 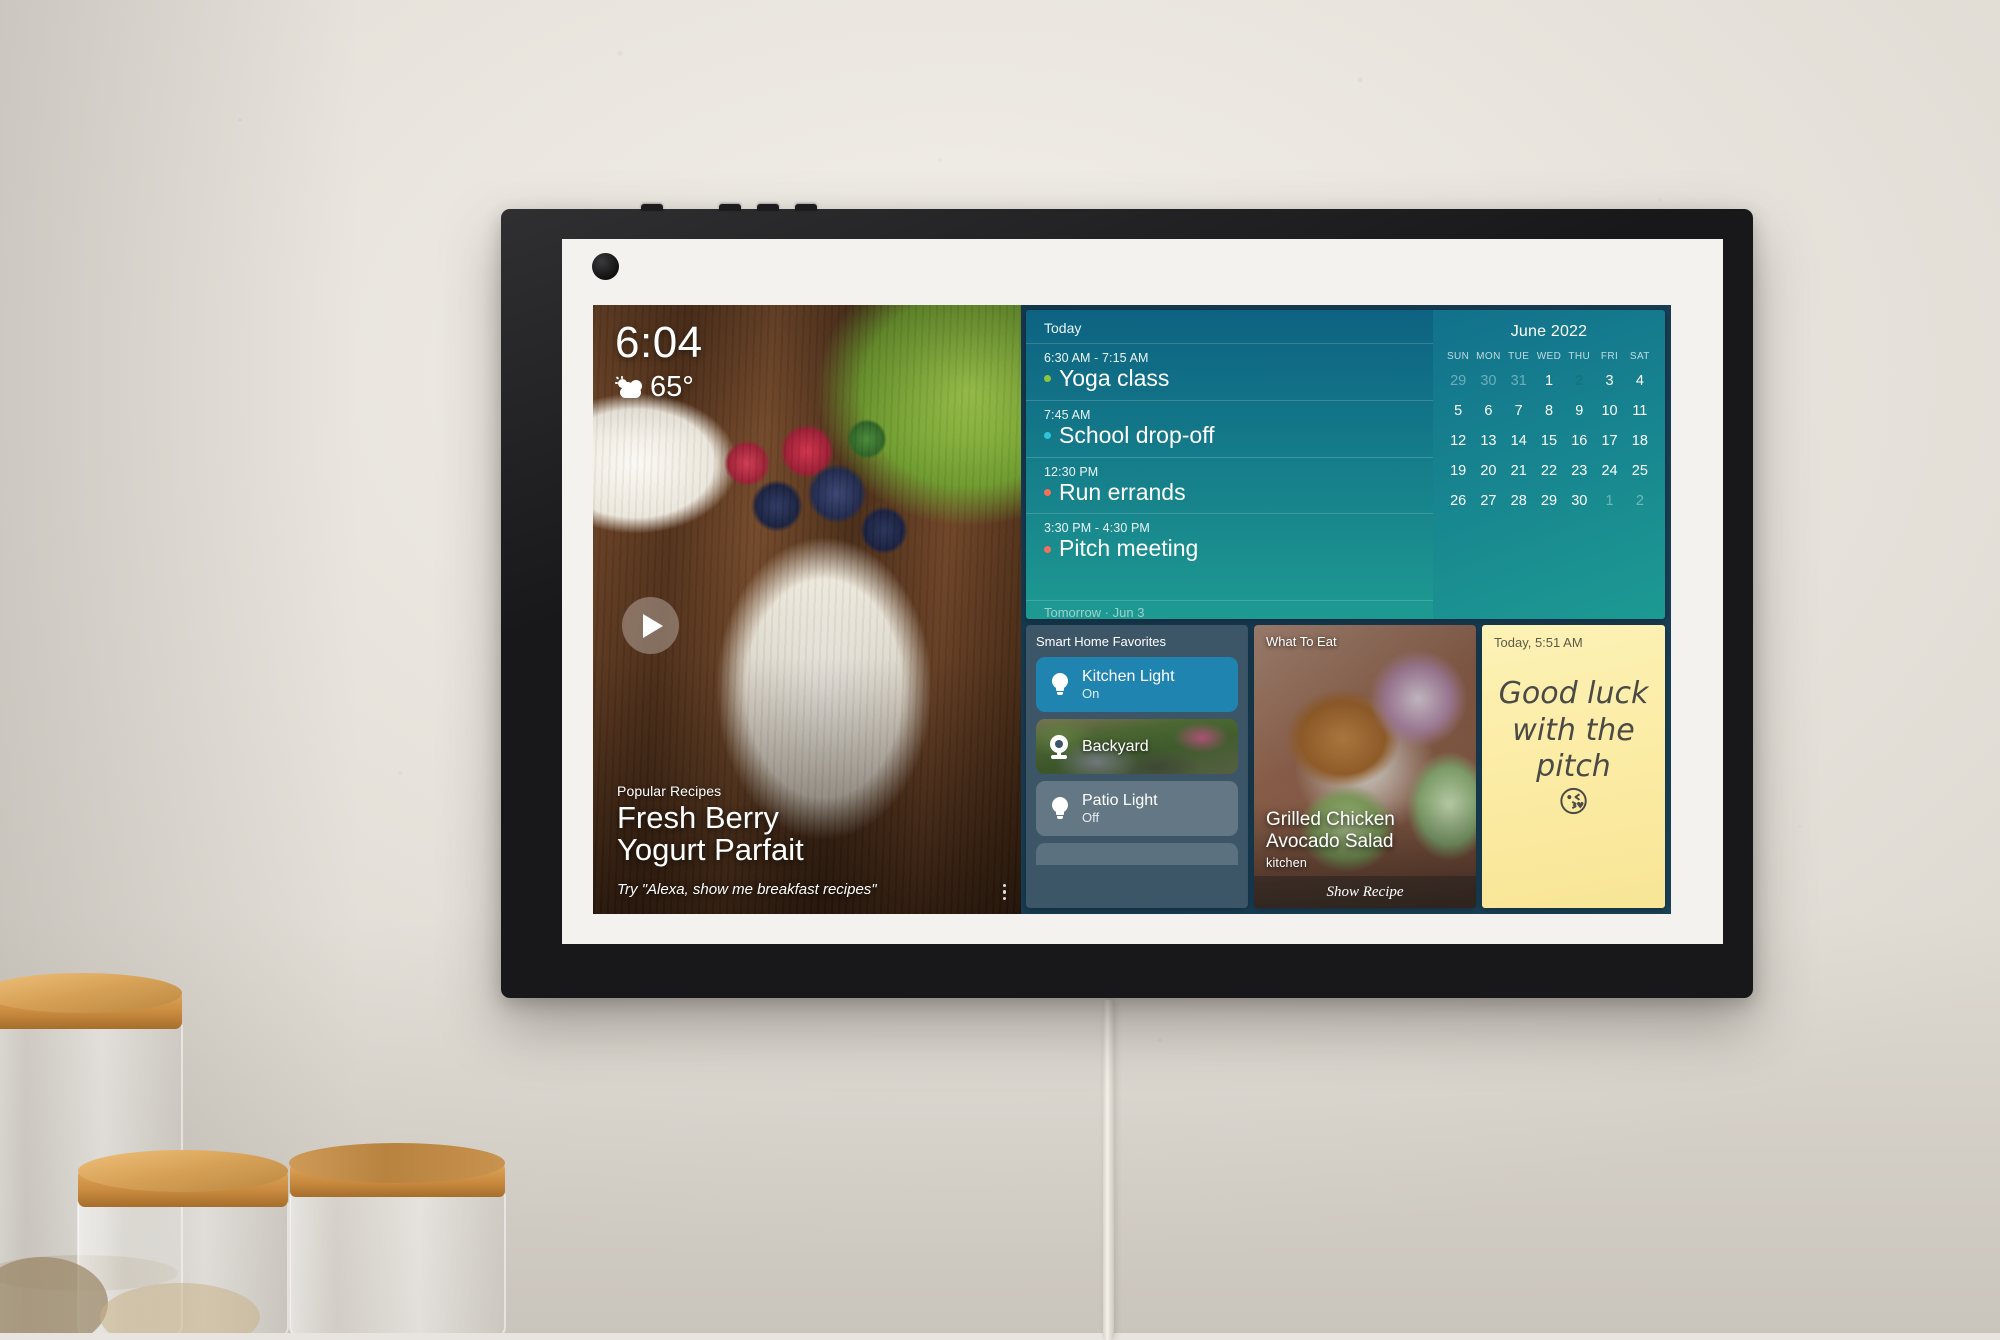 What do you see at coordinates (1004, 891) in the screenshot?
I see `kebab-menu-icon` at bounding box center [1004, 891].